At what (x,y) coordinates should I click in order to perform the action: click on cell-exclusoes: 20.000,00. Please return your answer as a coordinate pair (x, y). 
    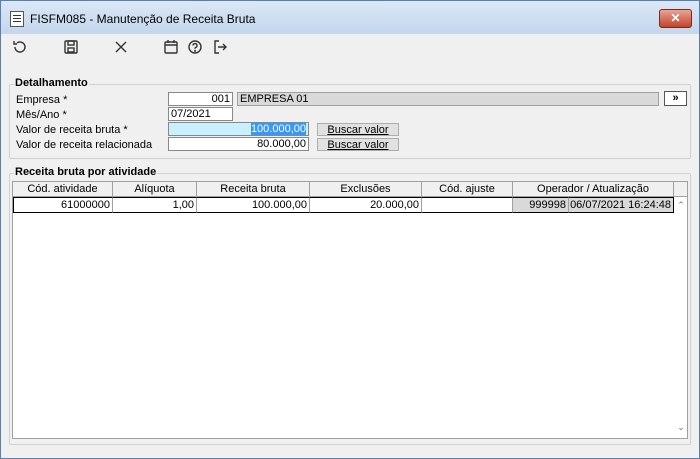
    Looking at the image, I should click on (366, 205).